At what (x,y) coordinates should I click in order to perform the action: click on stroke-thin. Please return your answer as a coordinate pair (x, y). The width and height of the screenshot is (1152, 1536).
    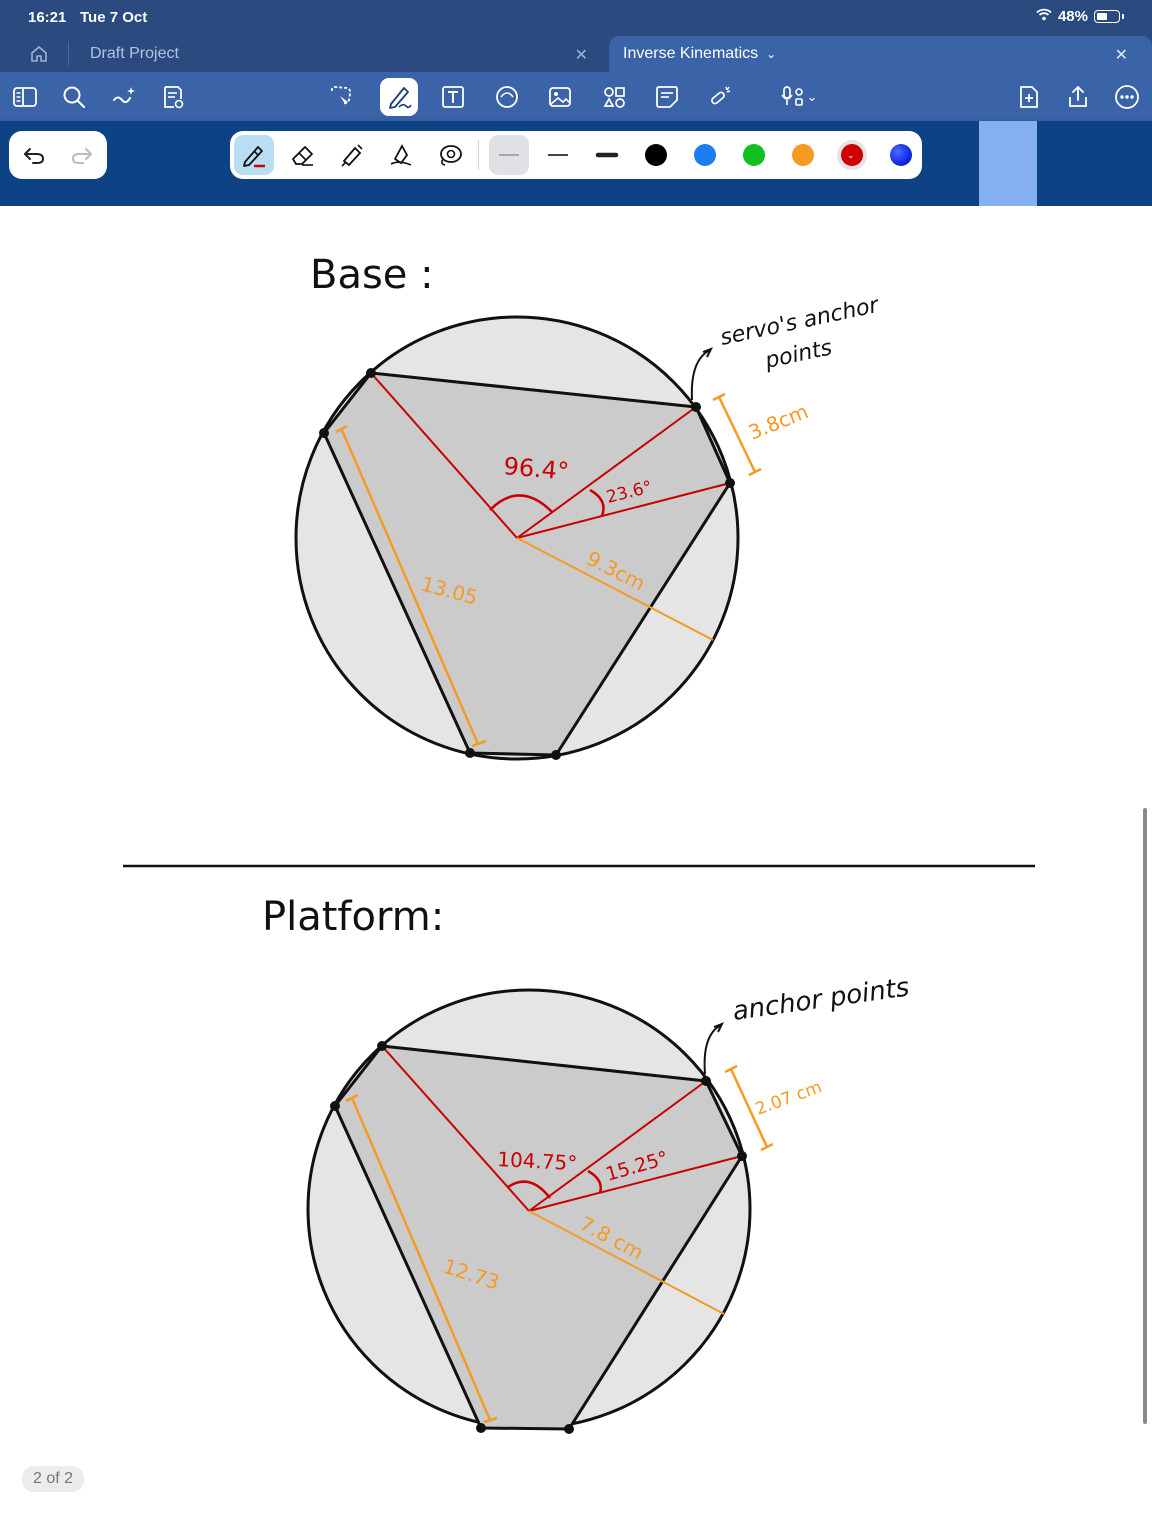
    Looking at the image, I should click on (509, 155).